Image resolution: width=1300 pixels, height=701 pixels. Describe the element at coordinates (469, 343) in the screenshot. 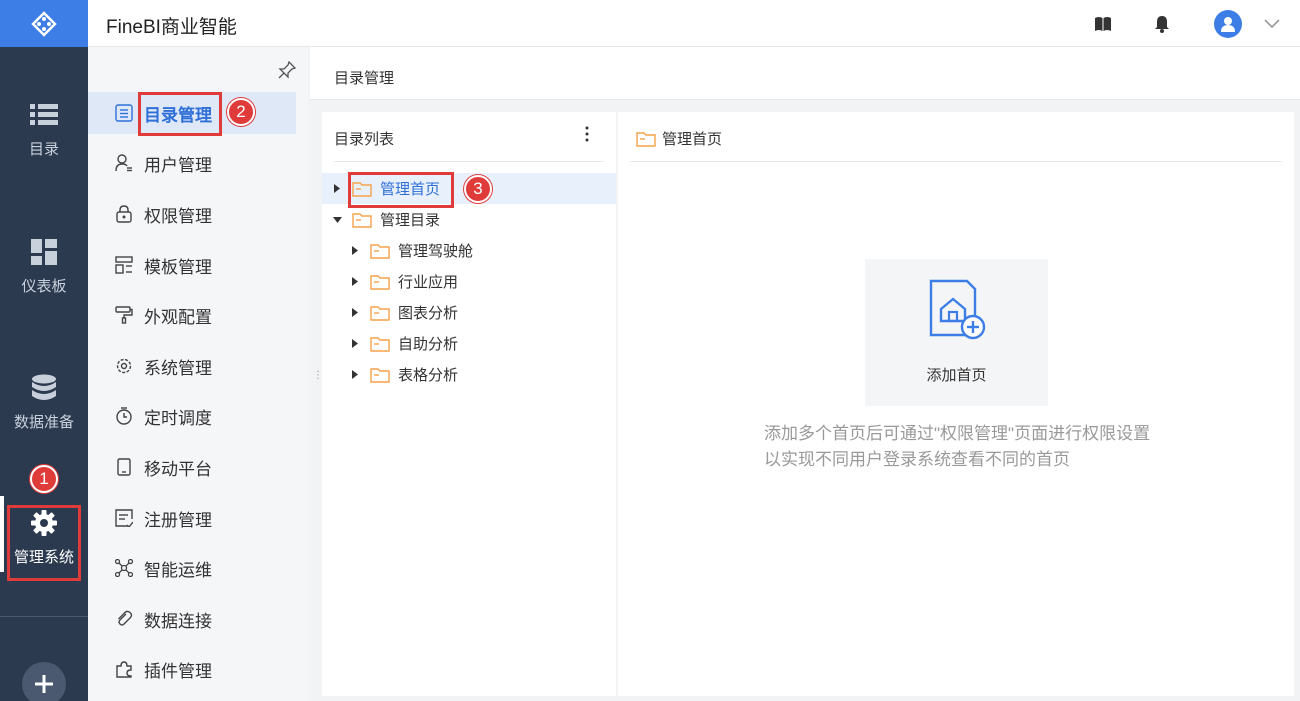

I see `tree-node-self-service: 自助分析` at that location.